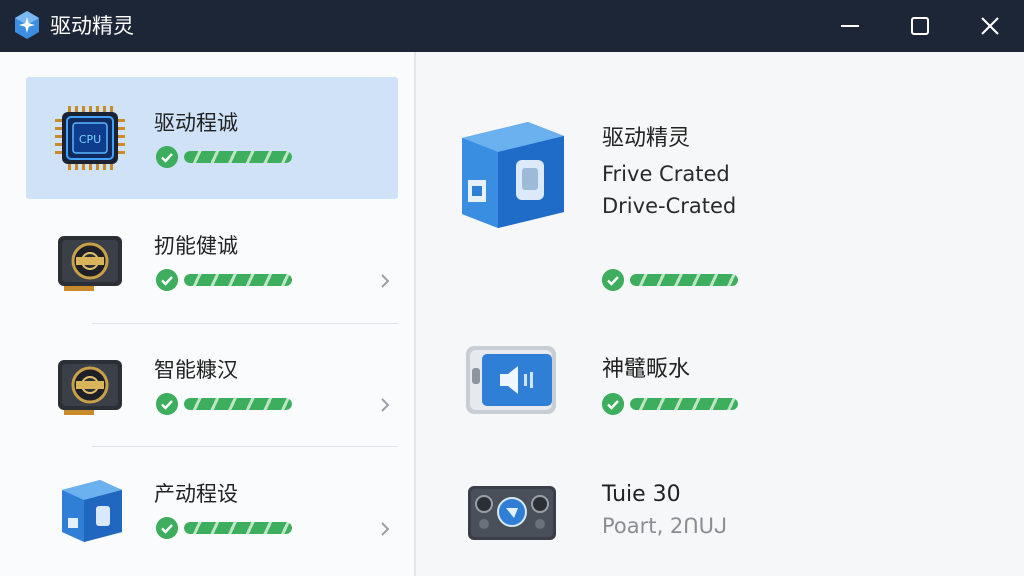 The width and height of the screenshot is (1024, 576). What do you see at coordinates (245, 446) in the screenshot?
I see `list-divider` at bounding box center [245, 446].